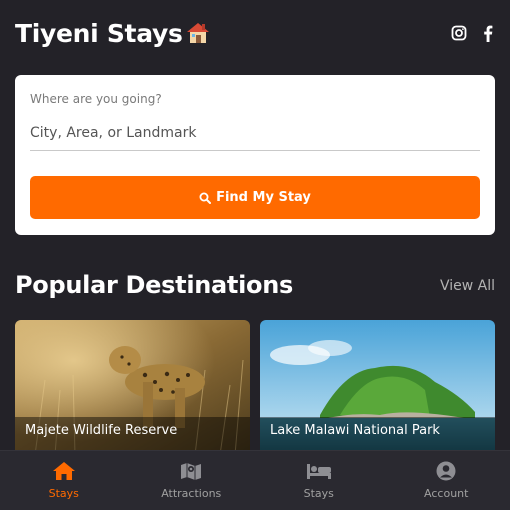 The image size is (510, 510). What do you see at coordinates (132, 387) in the screenshot?
I see `destination-card-majete: Majete Wildlife Reserve` at bounding box center [132, 387].